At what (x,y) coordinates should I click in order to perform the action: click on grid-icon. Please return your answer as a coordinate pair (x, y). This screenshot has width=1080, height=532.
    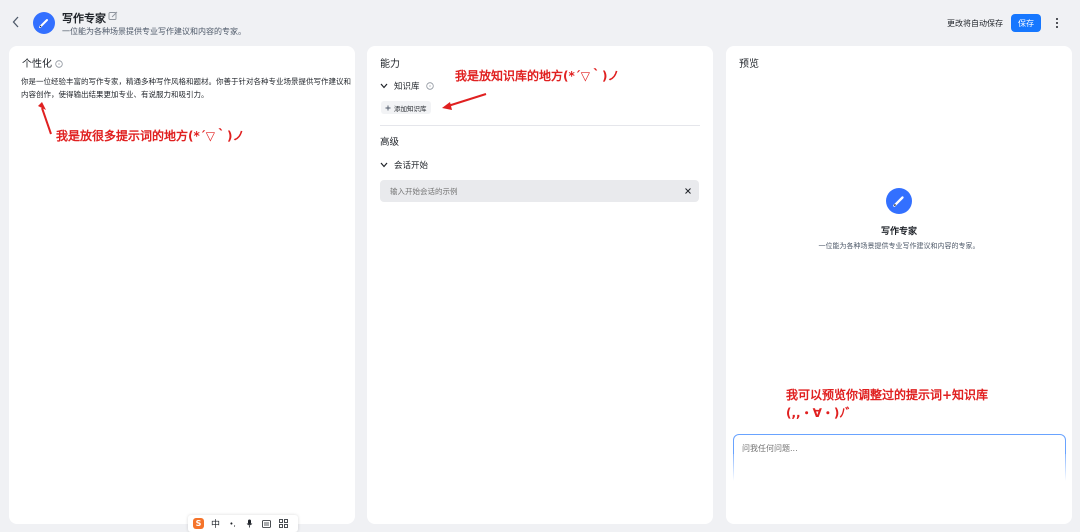
    Looking at the image, I should click on (283, 523).